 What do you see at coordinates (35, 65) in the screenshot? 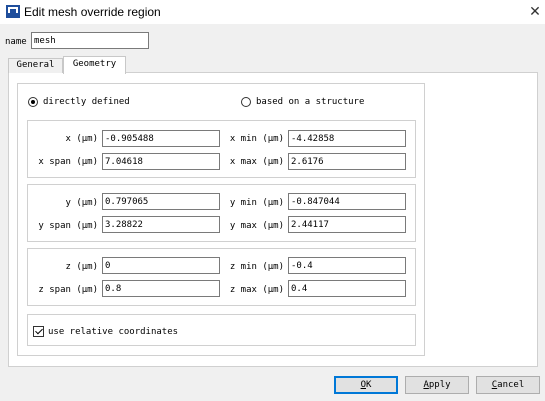
I see `tab-general: General` at bounding box center [35, 65].